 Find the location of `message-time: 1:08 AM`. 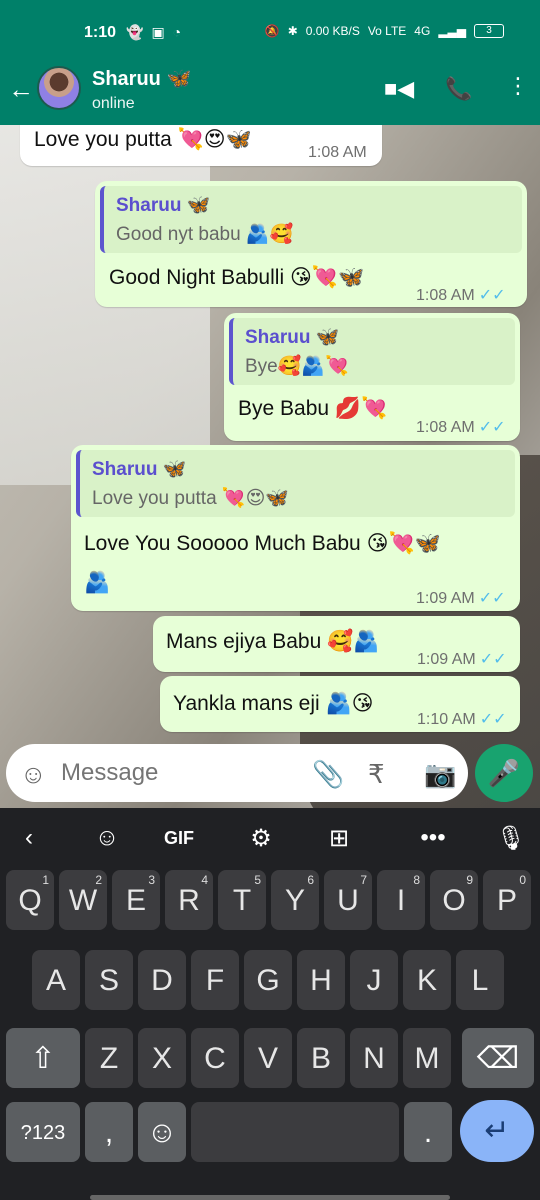

message-time: 1:08 AM is located at coordinates (337, 152).